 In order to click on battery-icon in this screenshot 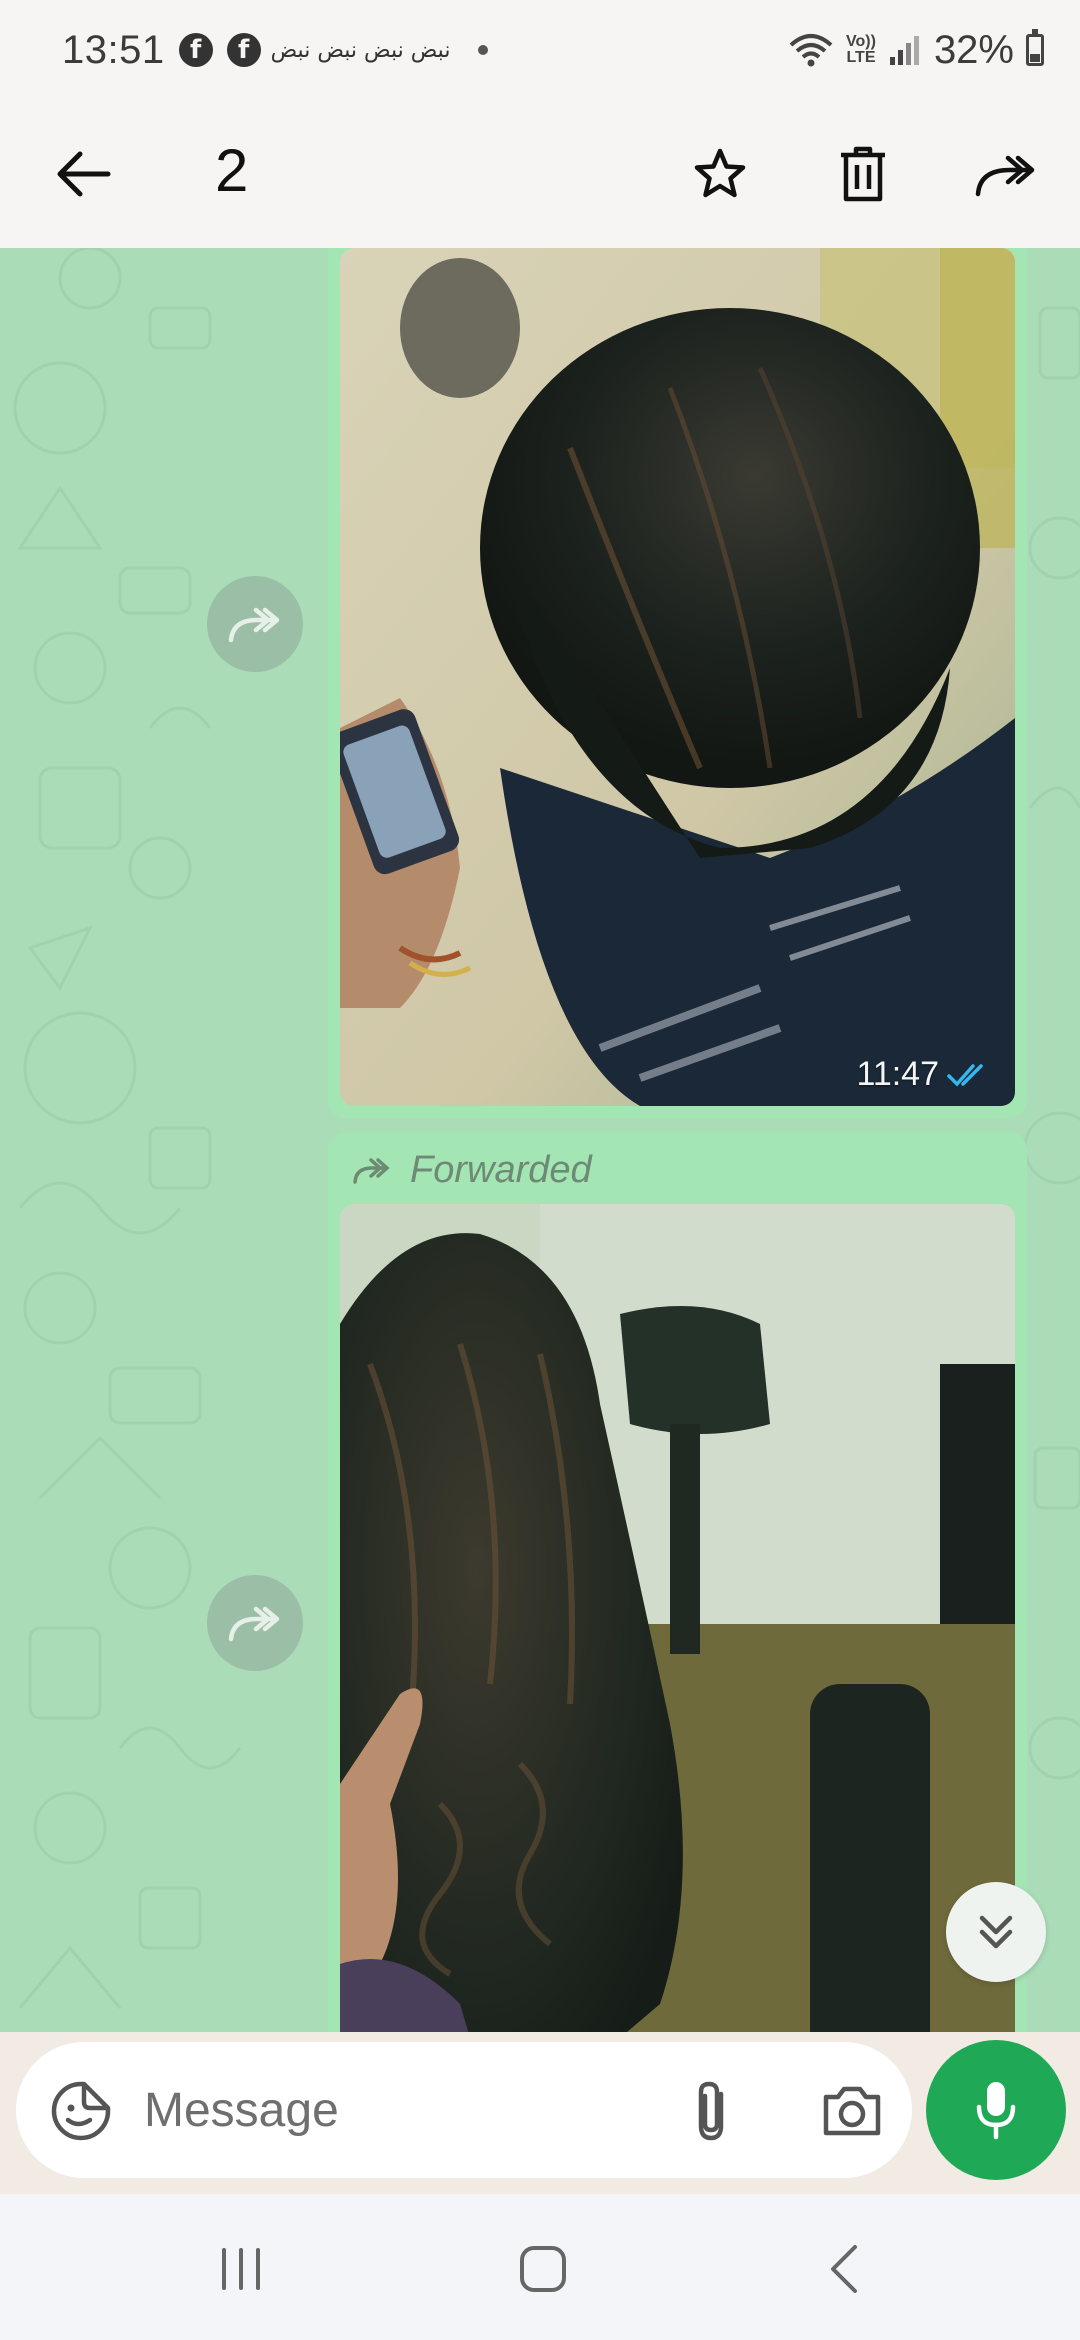, I will do `click(1035, 47)`.